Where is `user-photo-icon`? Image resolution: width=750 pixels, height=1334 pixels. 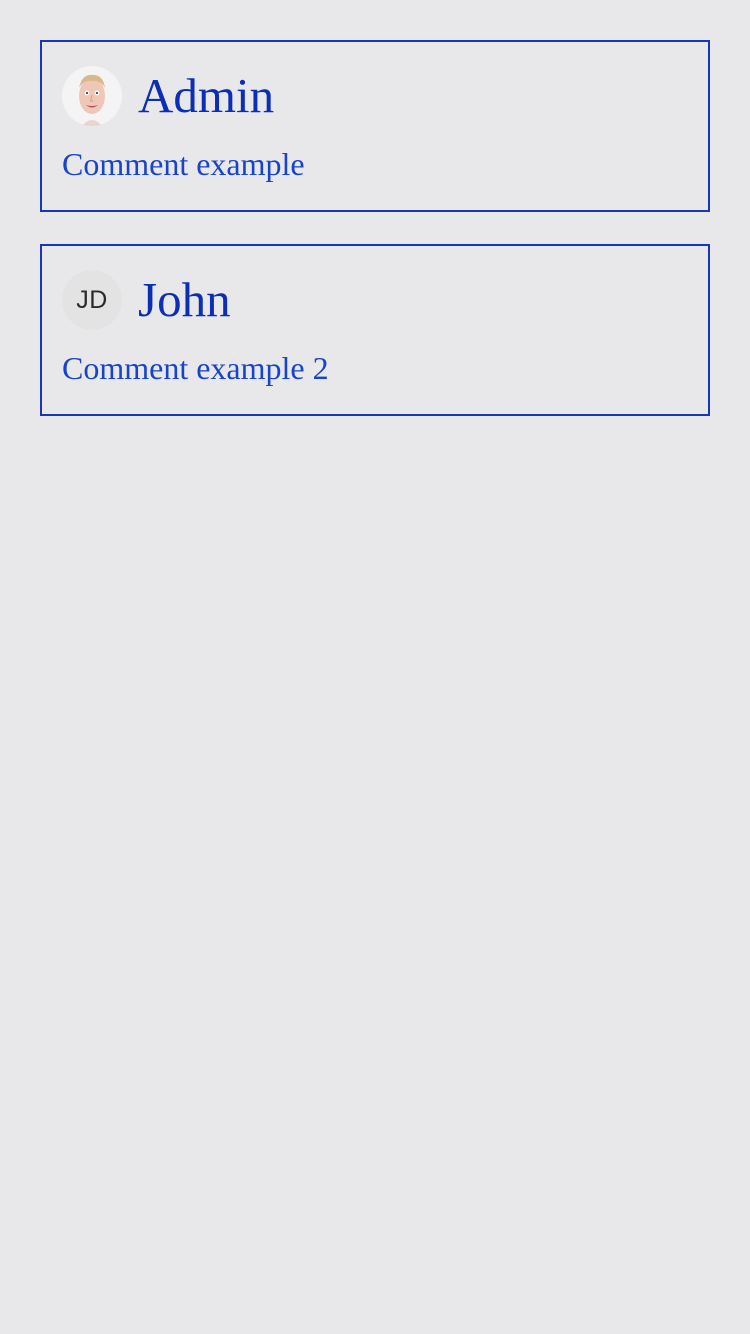 user-photo-icon is located at coordinates (92, 96).